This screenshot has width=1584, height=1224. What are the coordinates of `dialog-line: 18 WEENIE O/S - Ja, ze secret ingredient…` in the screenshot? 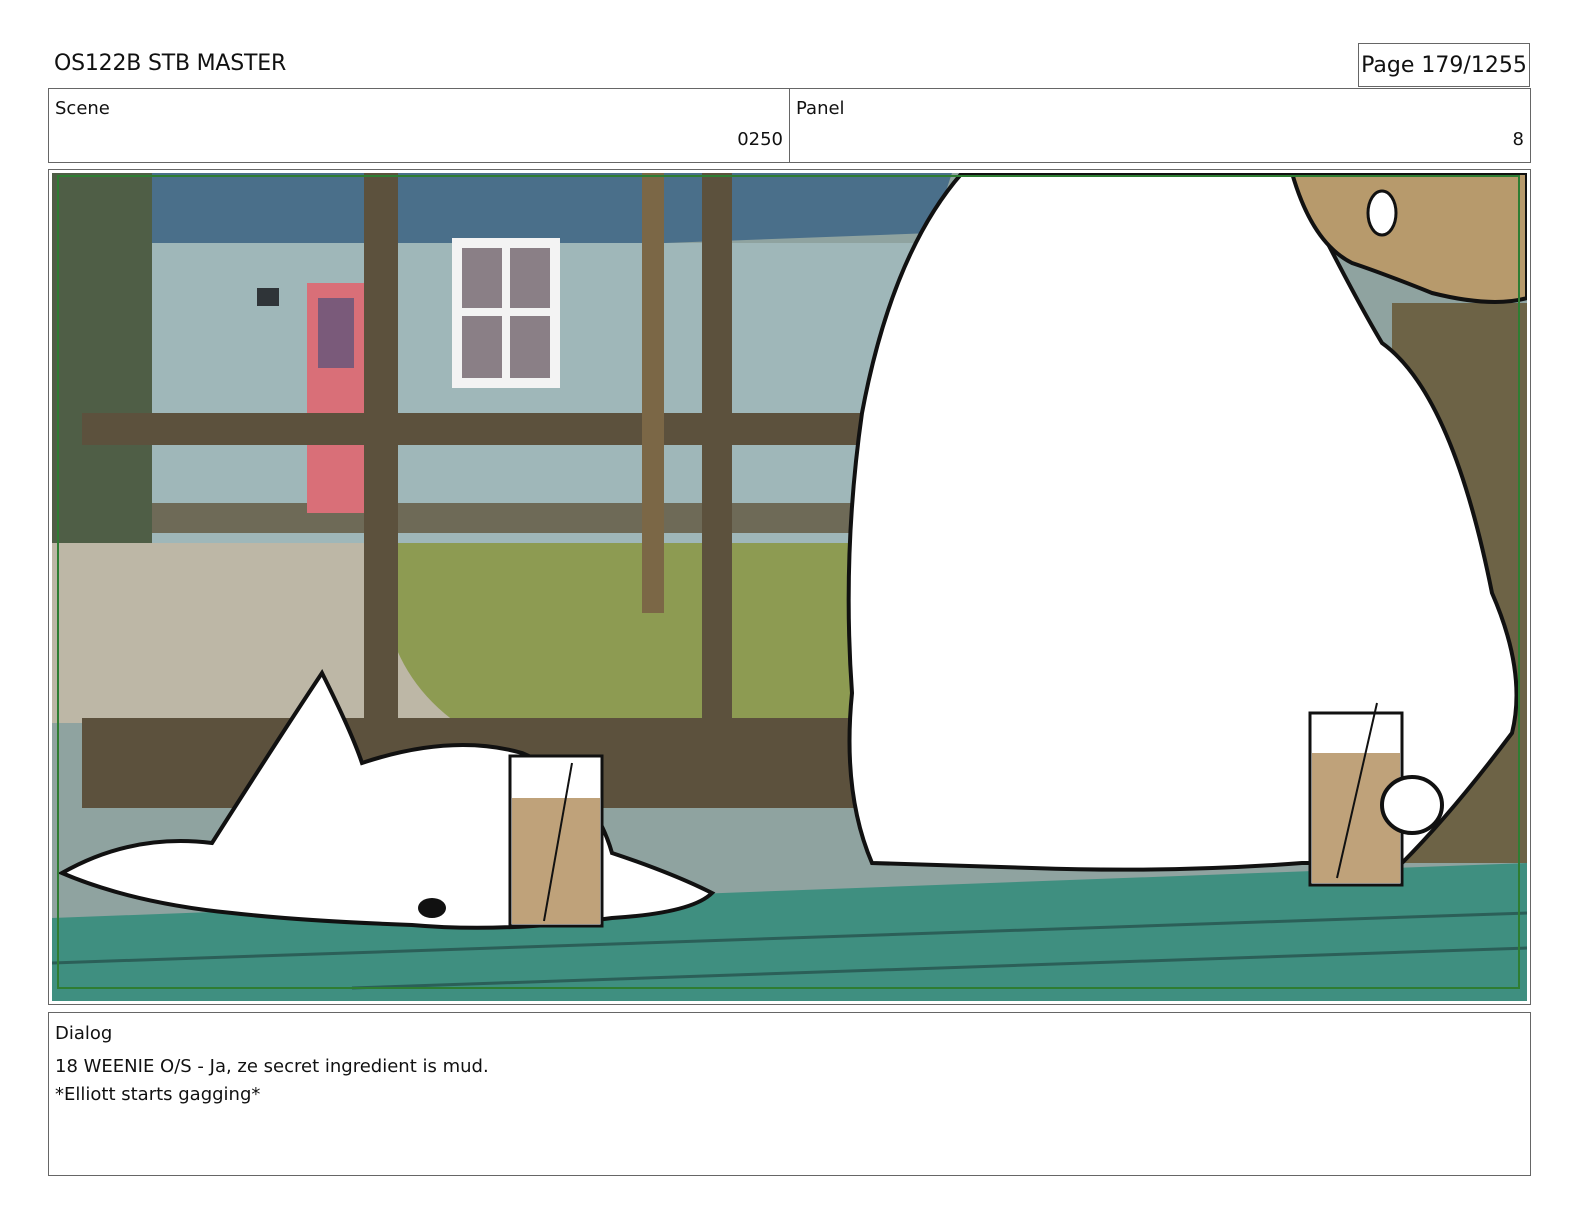 It's located at (272, 1066).